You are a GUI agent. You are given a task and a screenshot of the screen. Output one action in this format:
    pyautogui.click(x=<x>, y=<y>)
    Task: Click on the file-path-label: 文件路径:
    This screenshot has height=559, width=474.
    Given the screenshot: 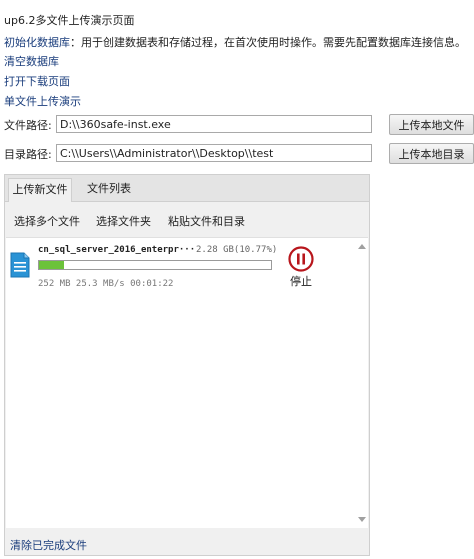 What is the action you would take?
    pyautogui.click(x=28, y=125)
    